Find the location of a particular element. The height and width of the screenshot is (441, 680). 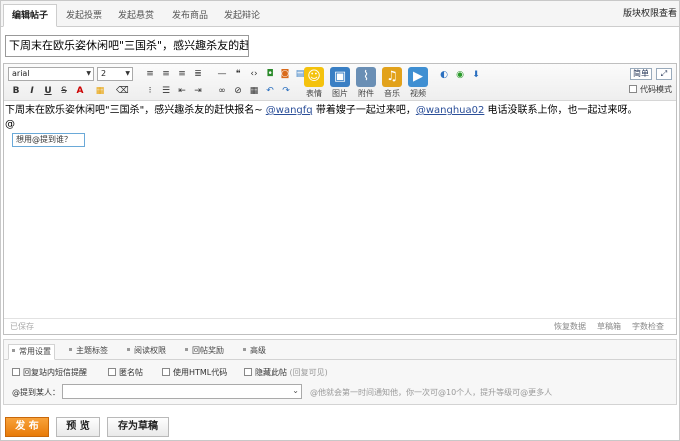

tab-topic-tags: 主题标签 is located at coordinates (88, 352).